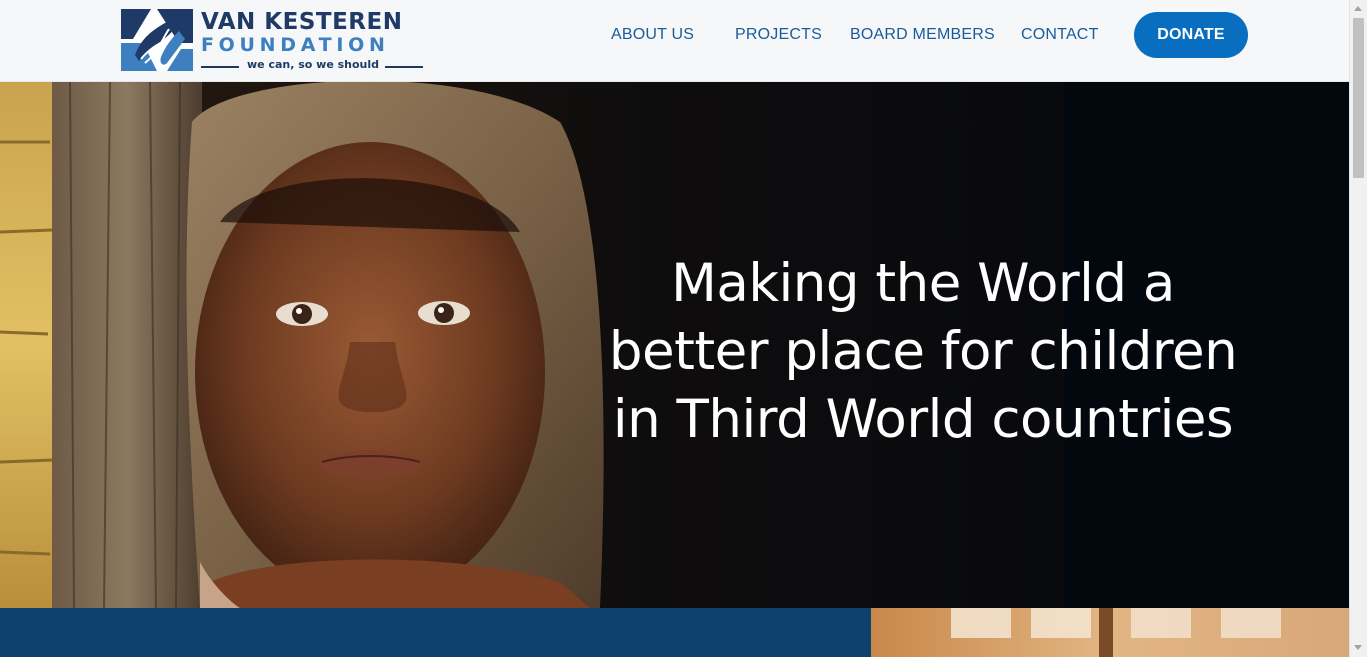 The image size is (1367, 657). I want to click on section-band-photo, so click(1110, 632).